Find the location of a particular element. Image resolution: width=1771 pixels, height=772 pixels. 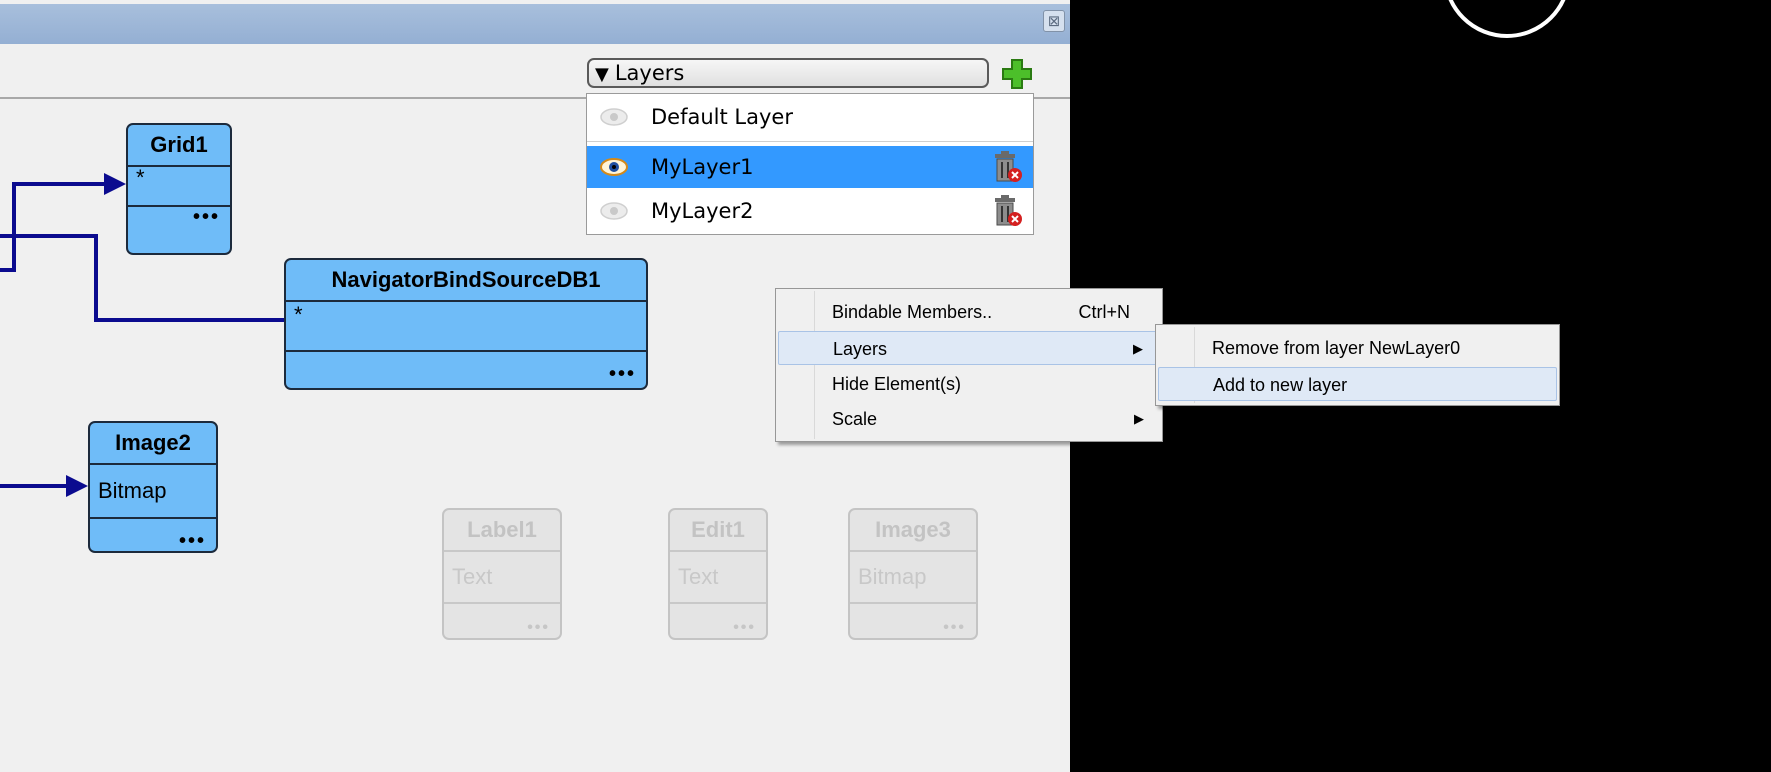

layers-dropdown-label: Layers is located at coordinates (649, 73).